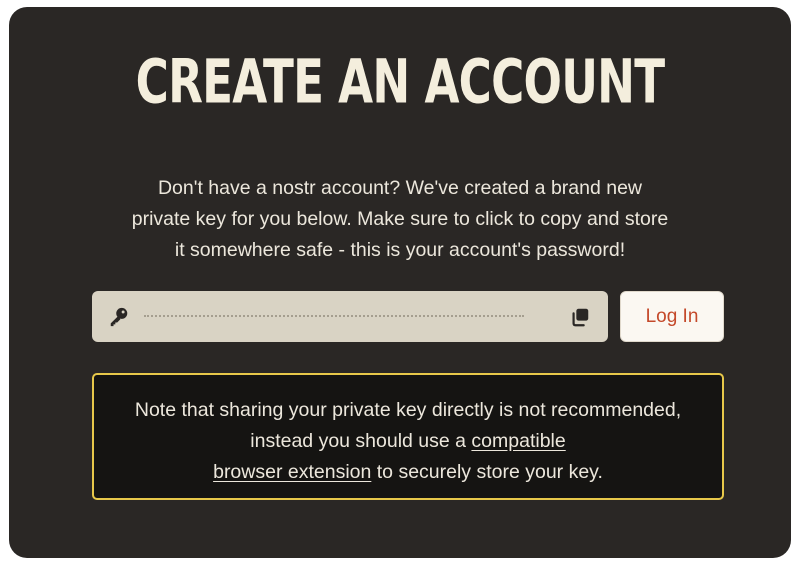 The width and height of the screenshot is (794, 563). I want to click on browser-extension-link: browser extension, so click(292, 472).